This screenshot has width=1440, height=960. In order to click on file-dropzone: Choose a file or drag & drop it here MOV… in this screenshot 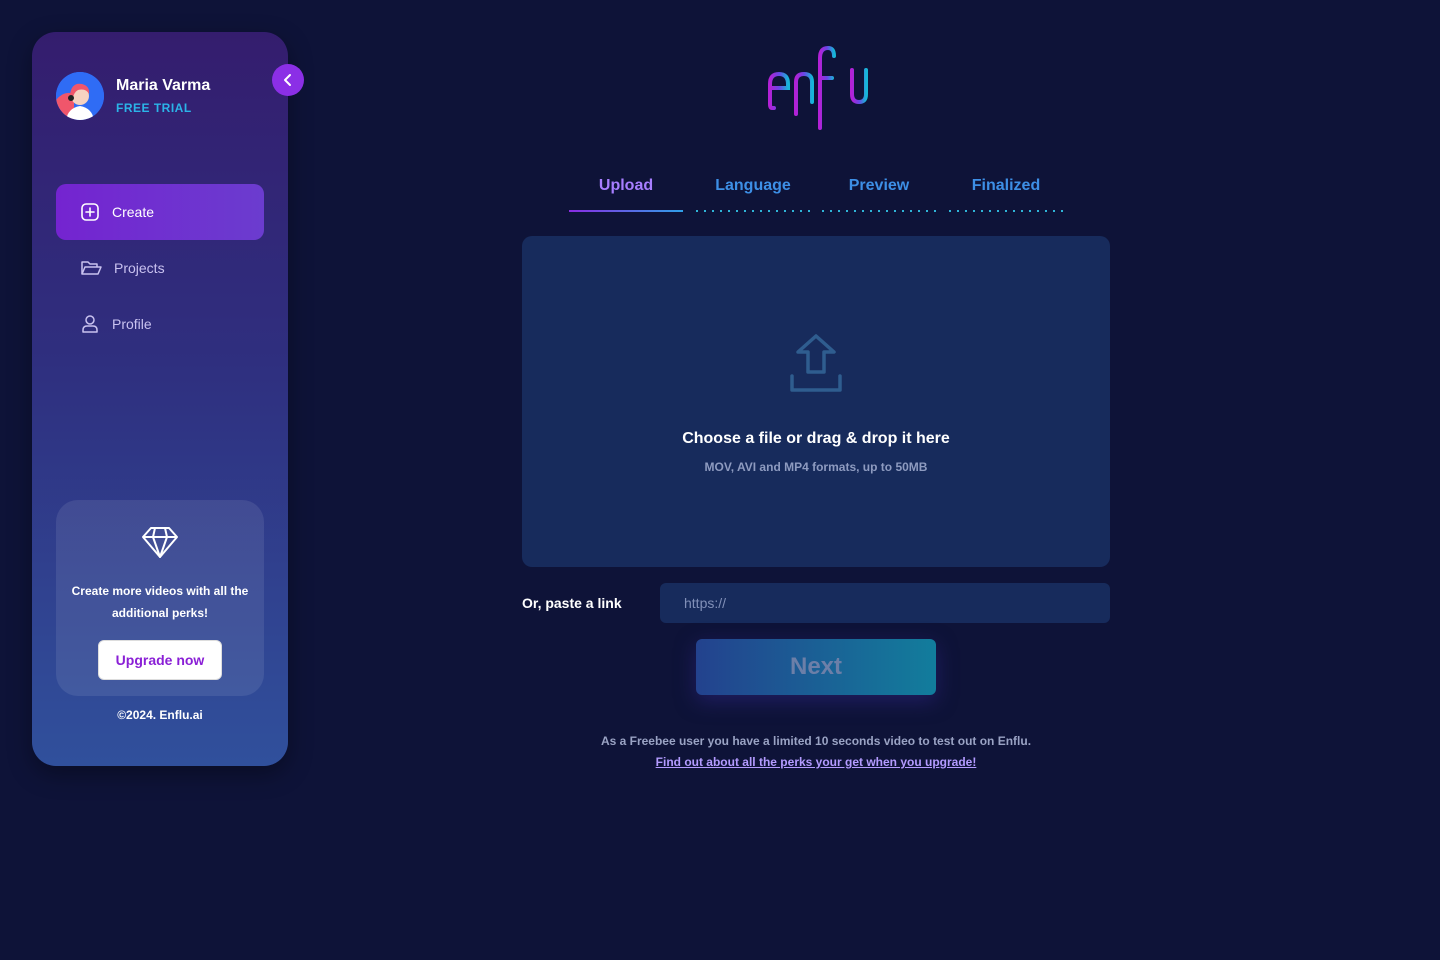, I will do `click(816, 401)`.